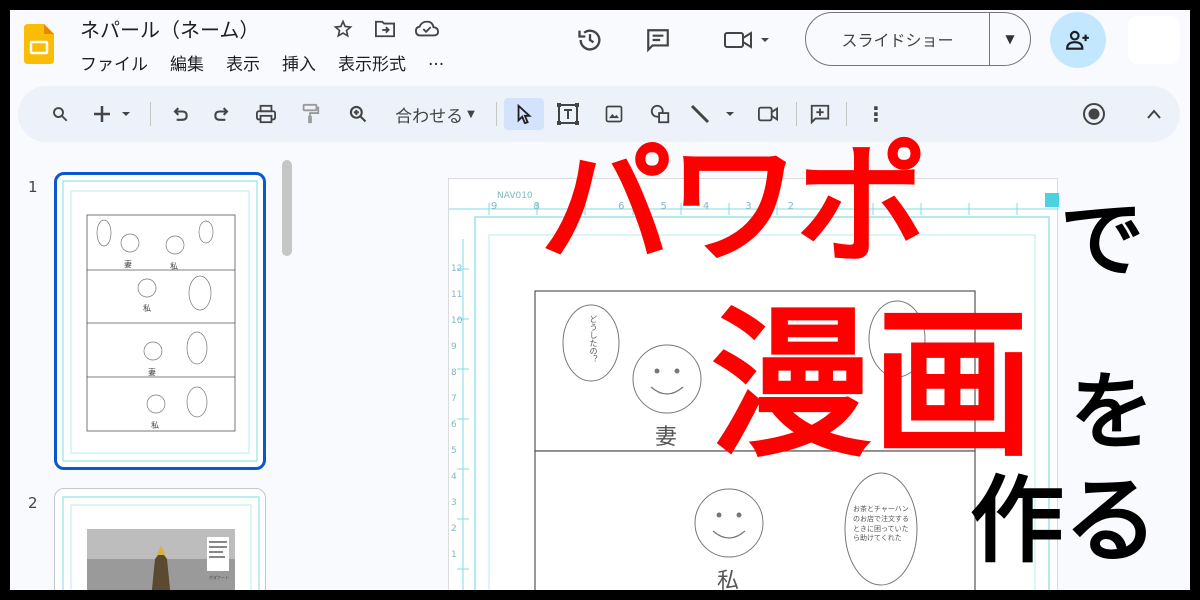 This screenshot has height=600, width=1200. I want to click on slide-thumbnail-1: 妻 私 私 妻 私, so click(160, 321).